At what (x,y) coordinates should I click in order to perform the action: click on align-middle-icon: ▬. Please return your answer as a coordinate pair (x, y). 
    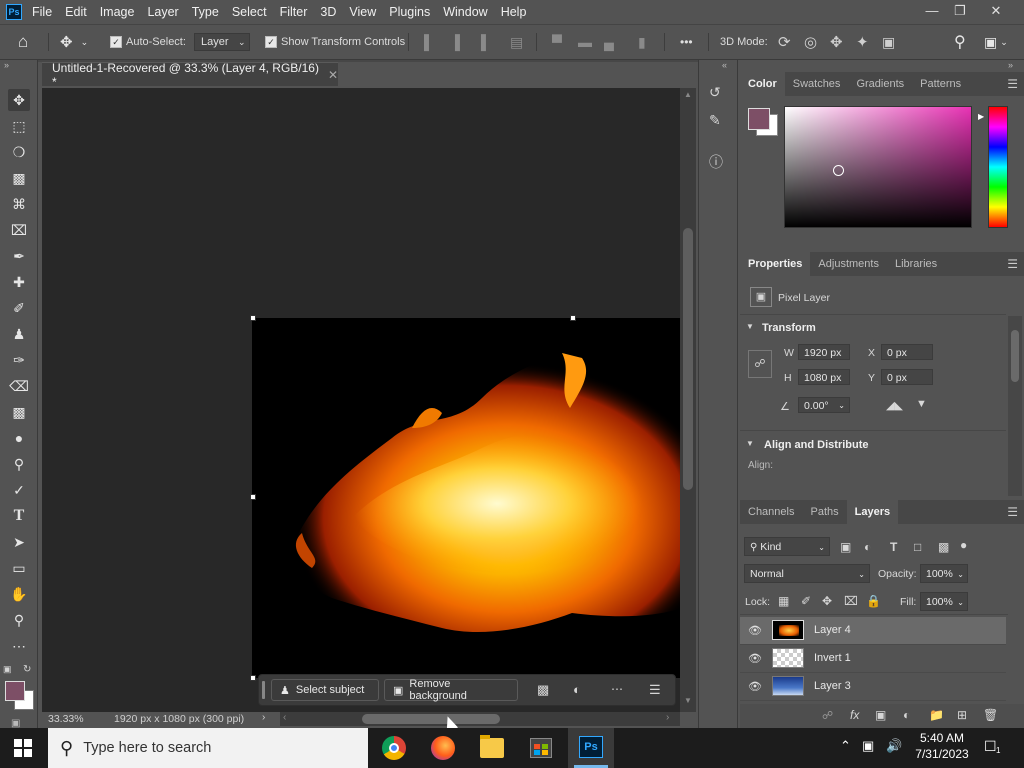
    Looking at the image, I should click on (585, 42).